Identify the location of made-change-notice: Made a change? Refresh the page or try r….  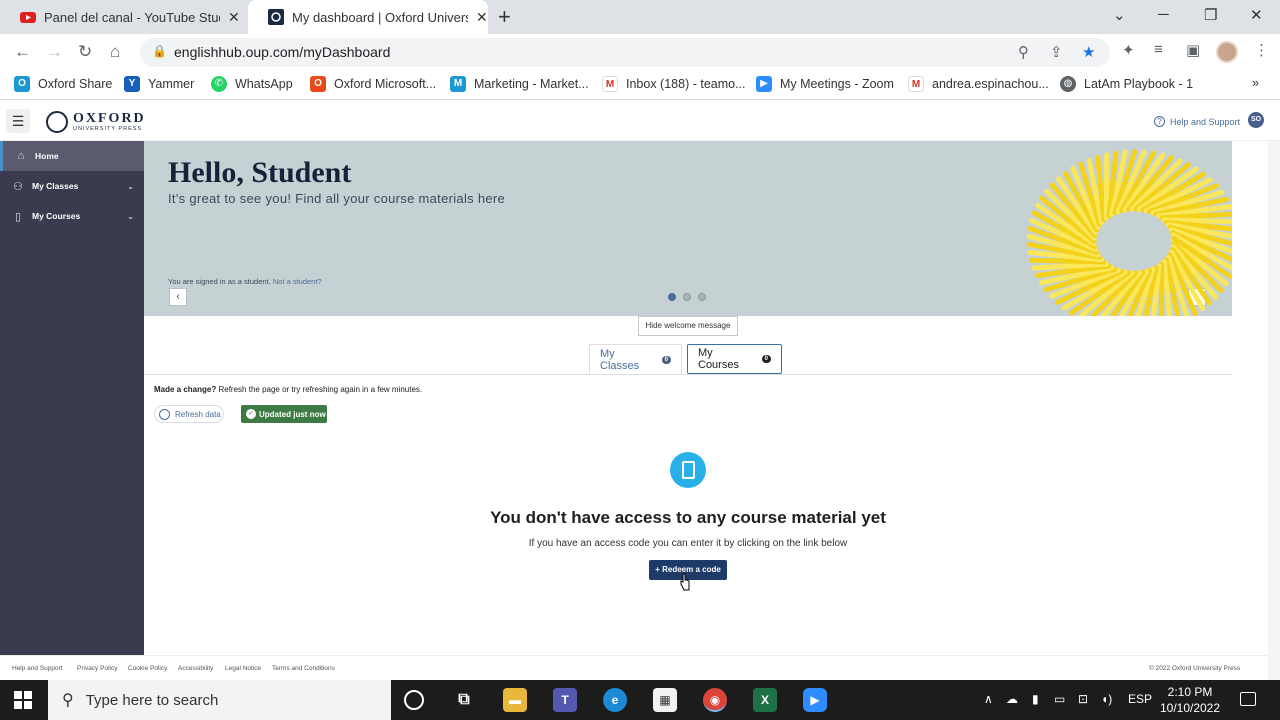
(288, 389).